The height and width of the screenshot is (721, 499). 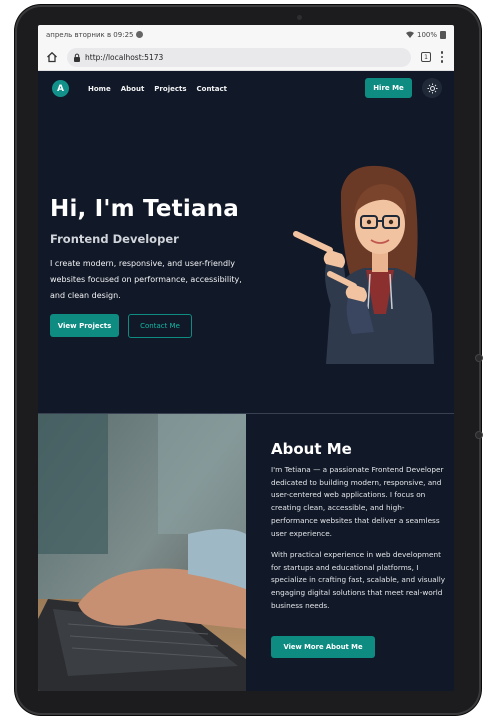 What do you see at coordinates (160, 326) in the screenshot?
I see `contact-me-button: Contact Me` at bounding box center [160, 326].